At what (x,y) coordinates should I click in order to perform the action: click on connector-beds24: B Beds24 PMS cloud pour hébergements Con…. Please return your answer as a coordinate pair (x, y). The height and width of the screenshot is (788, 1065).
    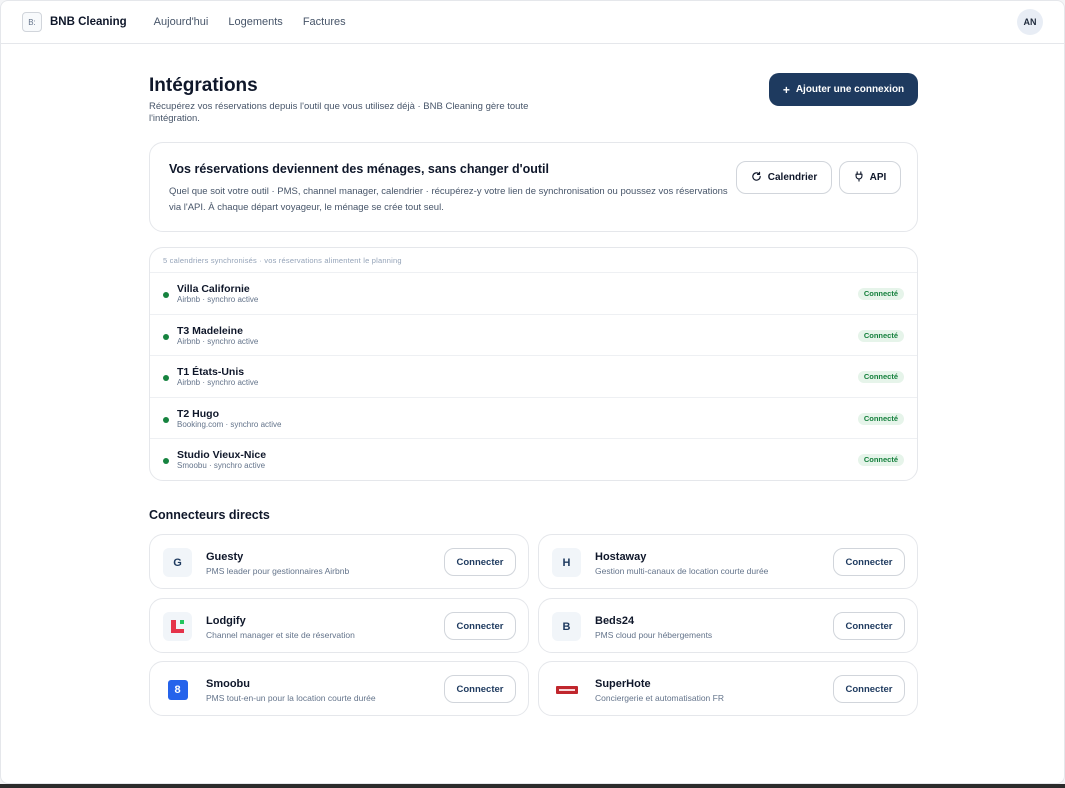
    Looking at the image, I should click on (728, 625).